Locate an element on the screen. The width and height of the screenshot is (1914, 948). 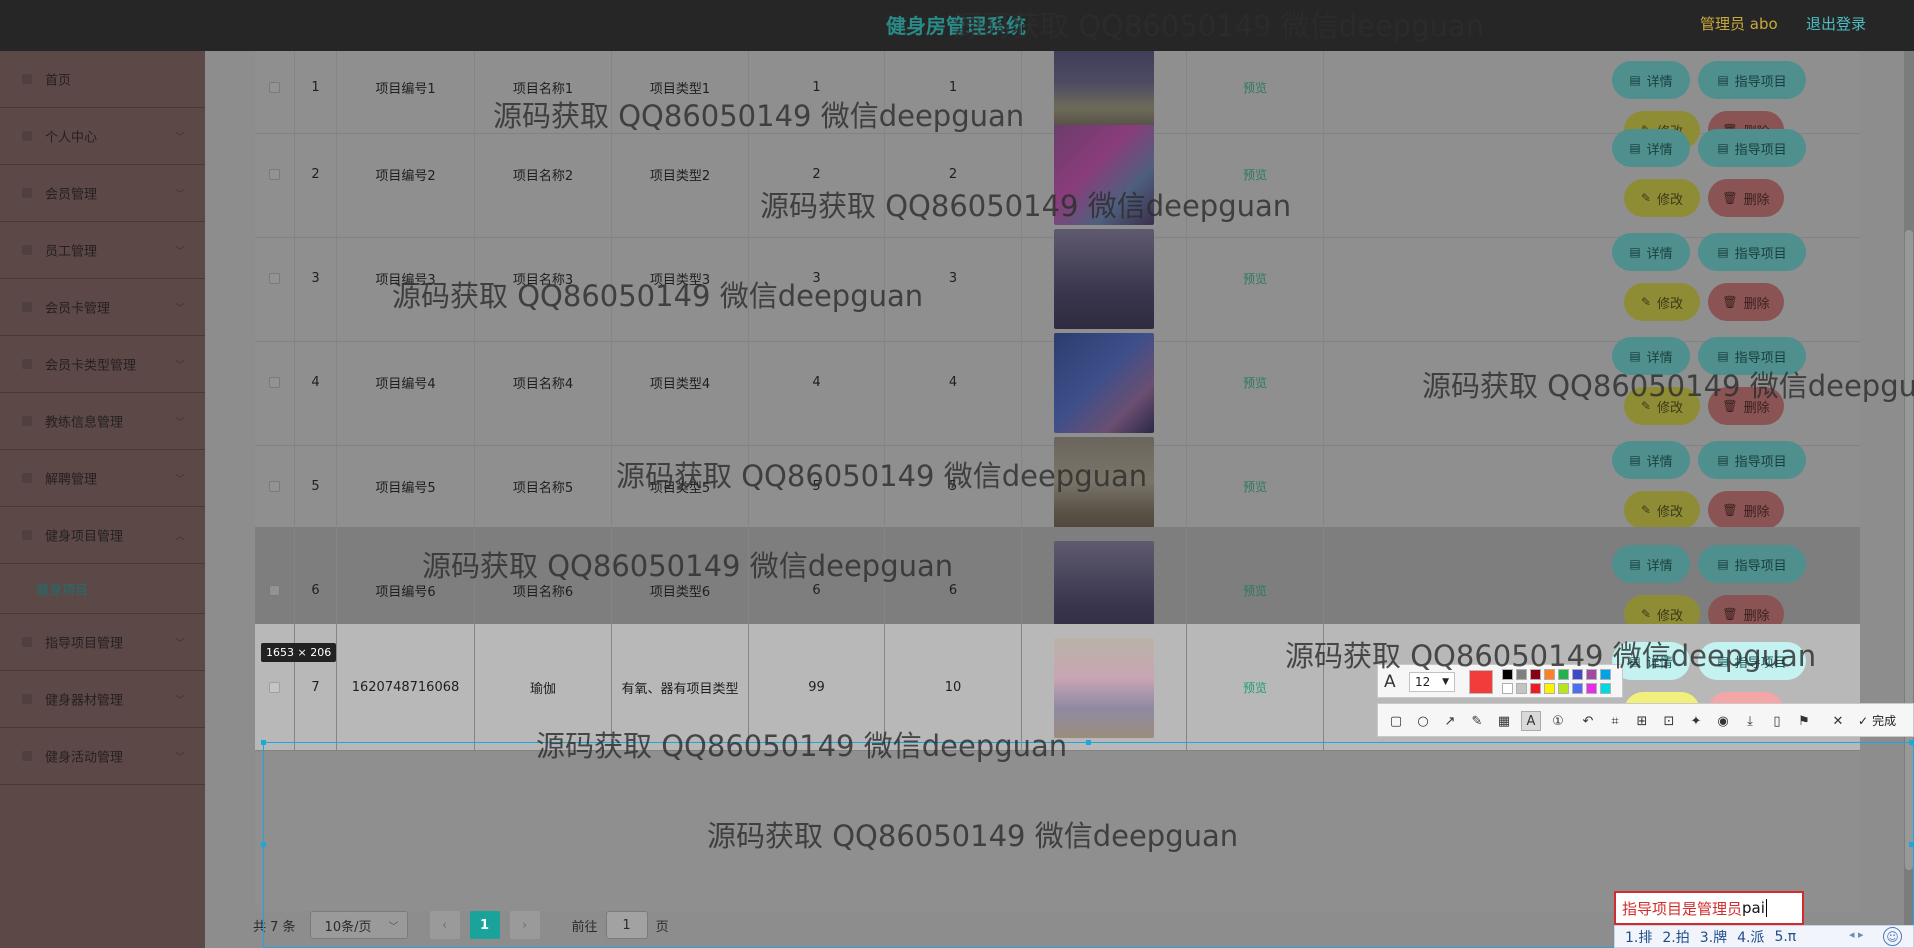
sidebar-item-equipment: 健身器材管理 ﹀ is located at coordinates (102, 699).